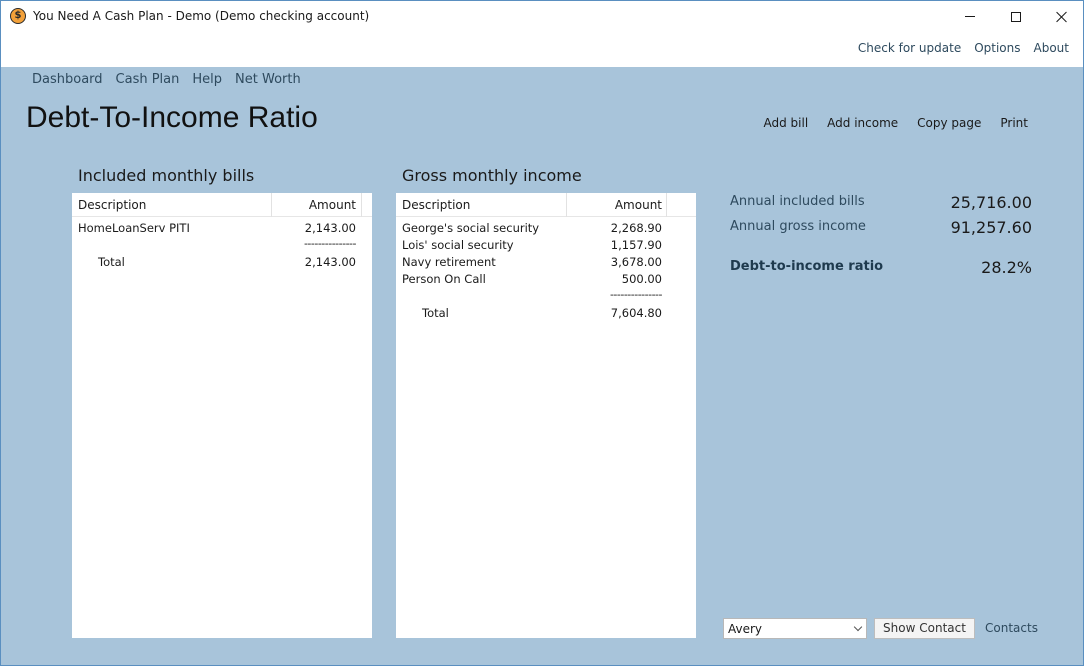 This screenshot has width=1084, height=666. I want to click on close-button, so click(1061, 16).